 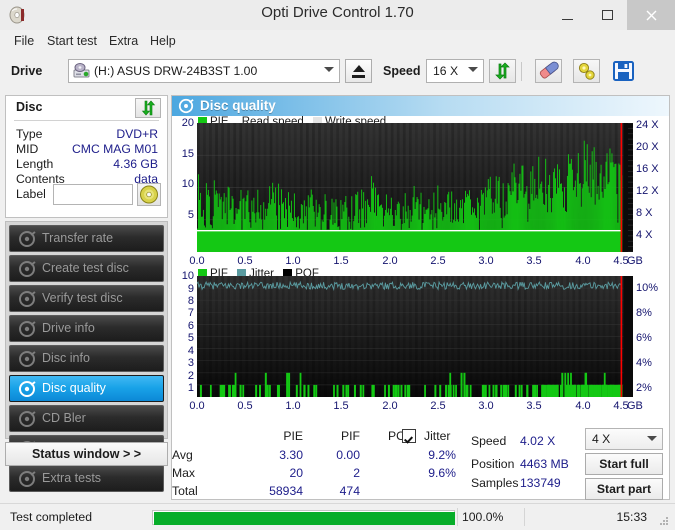 What do you see at coordinates (644, 313) in the screenshot?
I see `pif-y2tick-8: 8%` at bounding box center [644, 313].